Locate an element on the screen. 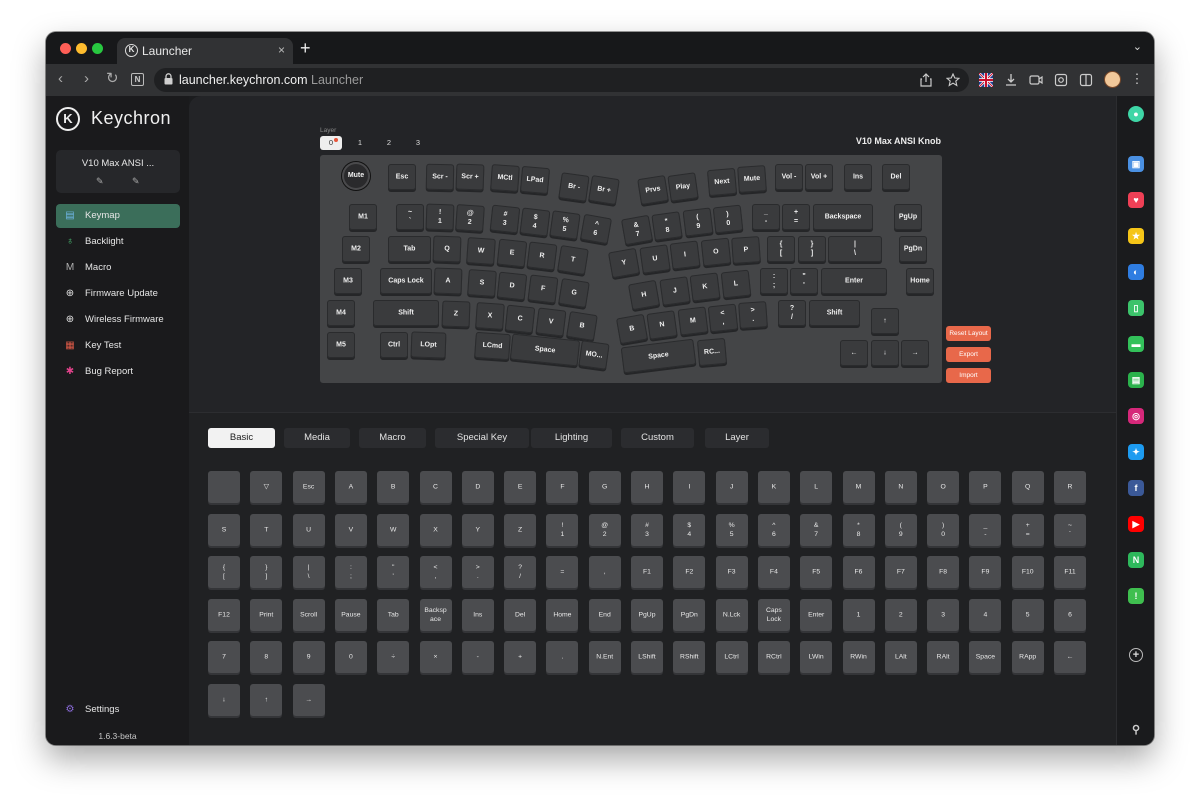 The image size is (1200, 806). key-symbol: < , is located at coordinates (723, 318).